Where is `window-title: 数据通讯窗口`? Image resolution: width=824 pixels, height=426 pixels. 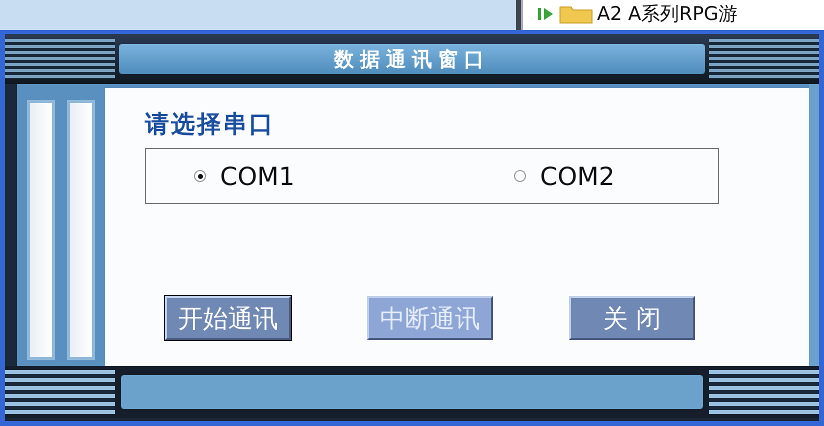 window-title: 数据通讯窗口 is located at coordinates (412, 59).